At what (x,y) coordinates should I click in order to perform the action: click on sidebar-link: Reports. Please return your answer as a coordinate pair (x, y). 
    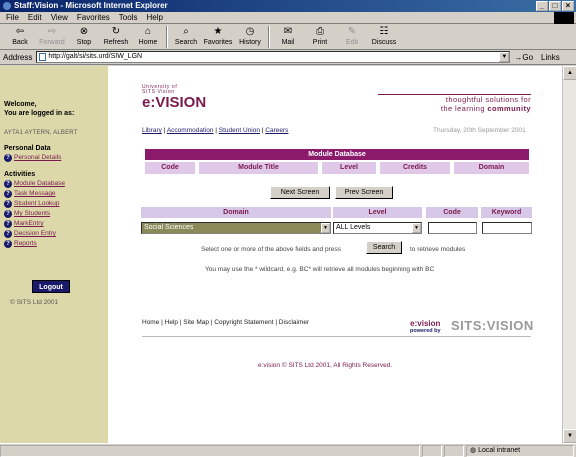
    Looking at the image, I should click on (25, 243).